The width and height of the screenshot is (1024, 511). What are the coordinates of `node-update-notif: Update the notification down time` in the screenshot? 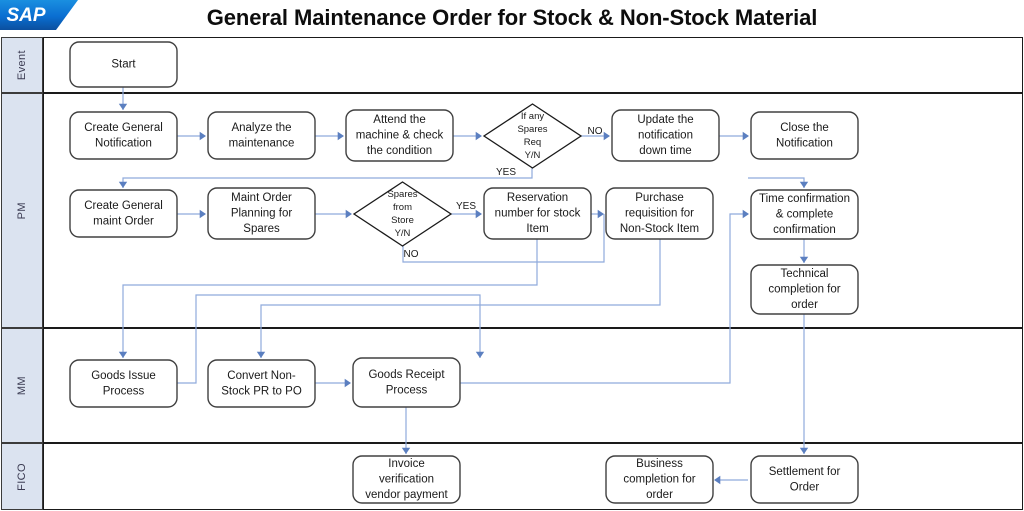 It's located at (665, 135).